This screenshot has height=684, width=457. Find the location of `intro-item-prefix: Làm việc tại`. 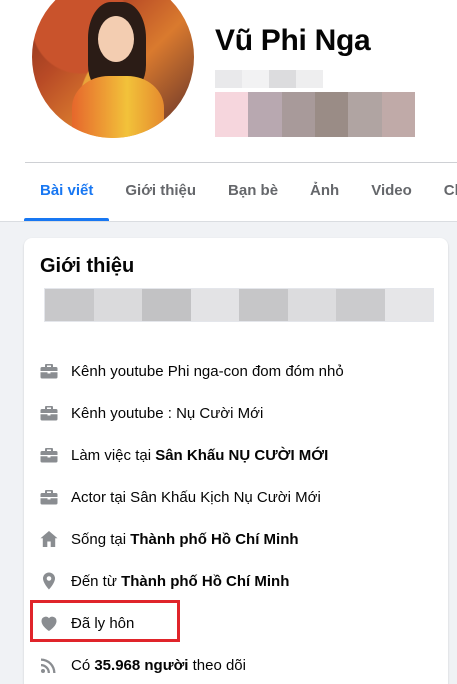

intro-item-prefix: Làm việc tại is located at coordinates (113, 455).